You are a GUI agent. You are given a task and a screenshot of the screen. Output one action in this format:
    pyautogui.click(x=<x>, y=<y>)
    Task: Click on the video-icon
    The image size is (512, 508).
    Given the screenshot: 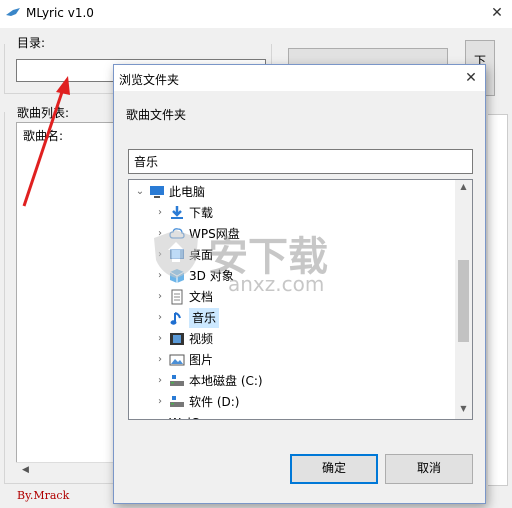 What is the action you would take?
    pyautogui.click(x=177, y=339)
    